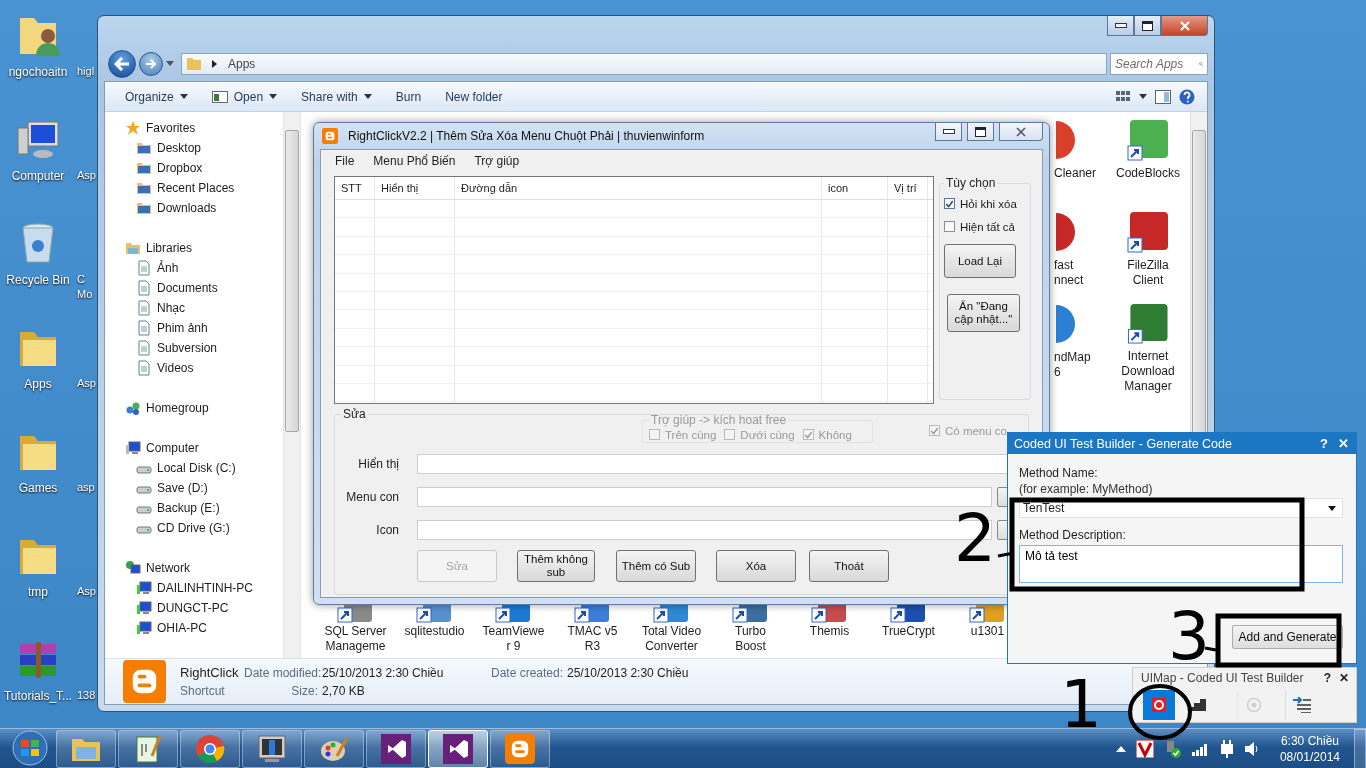  What do you see at coordinates (1343, 443) in the screenshot?
I see `close-button: ✕` at bounding box center [1343, 443].